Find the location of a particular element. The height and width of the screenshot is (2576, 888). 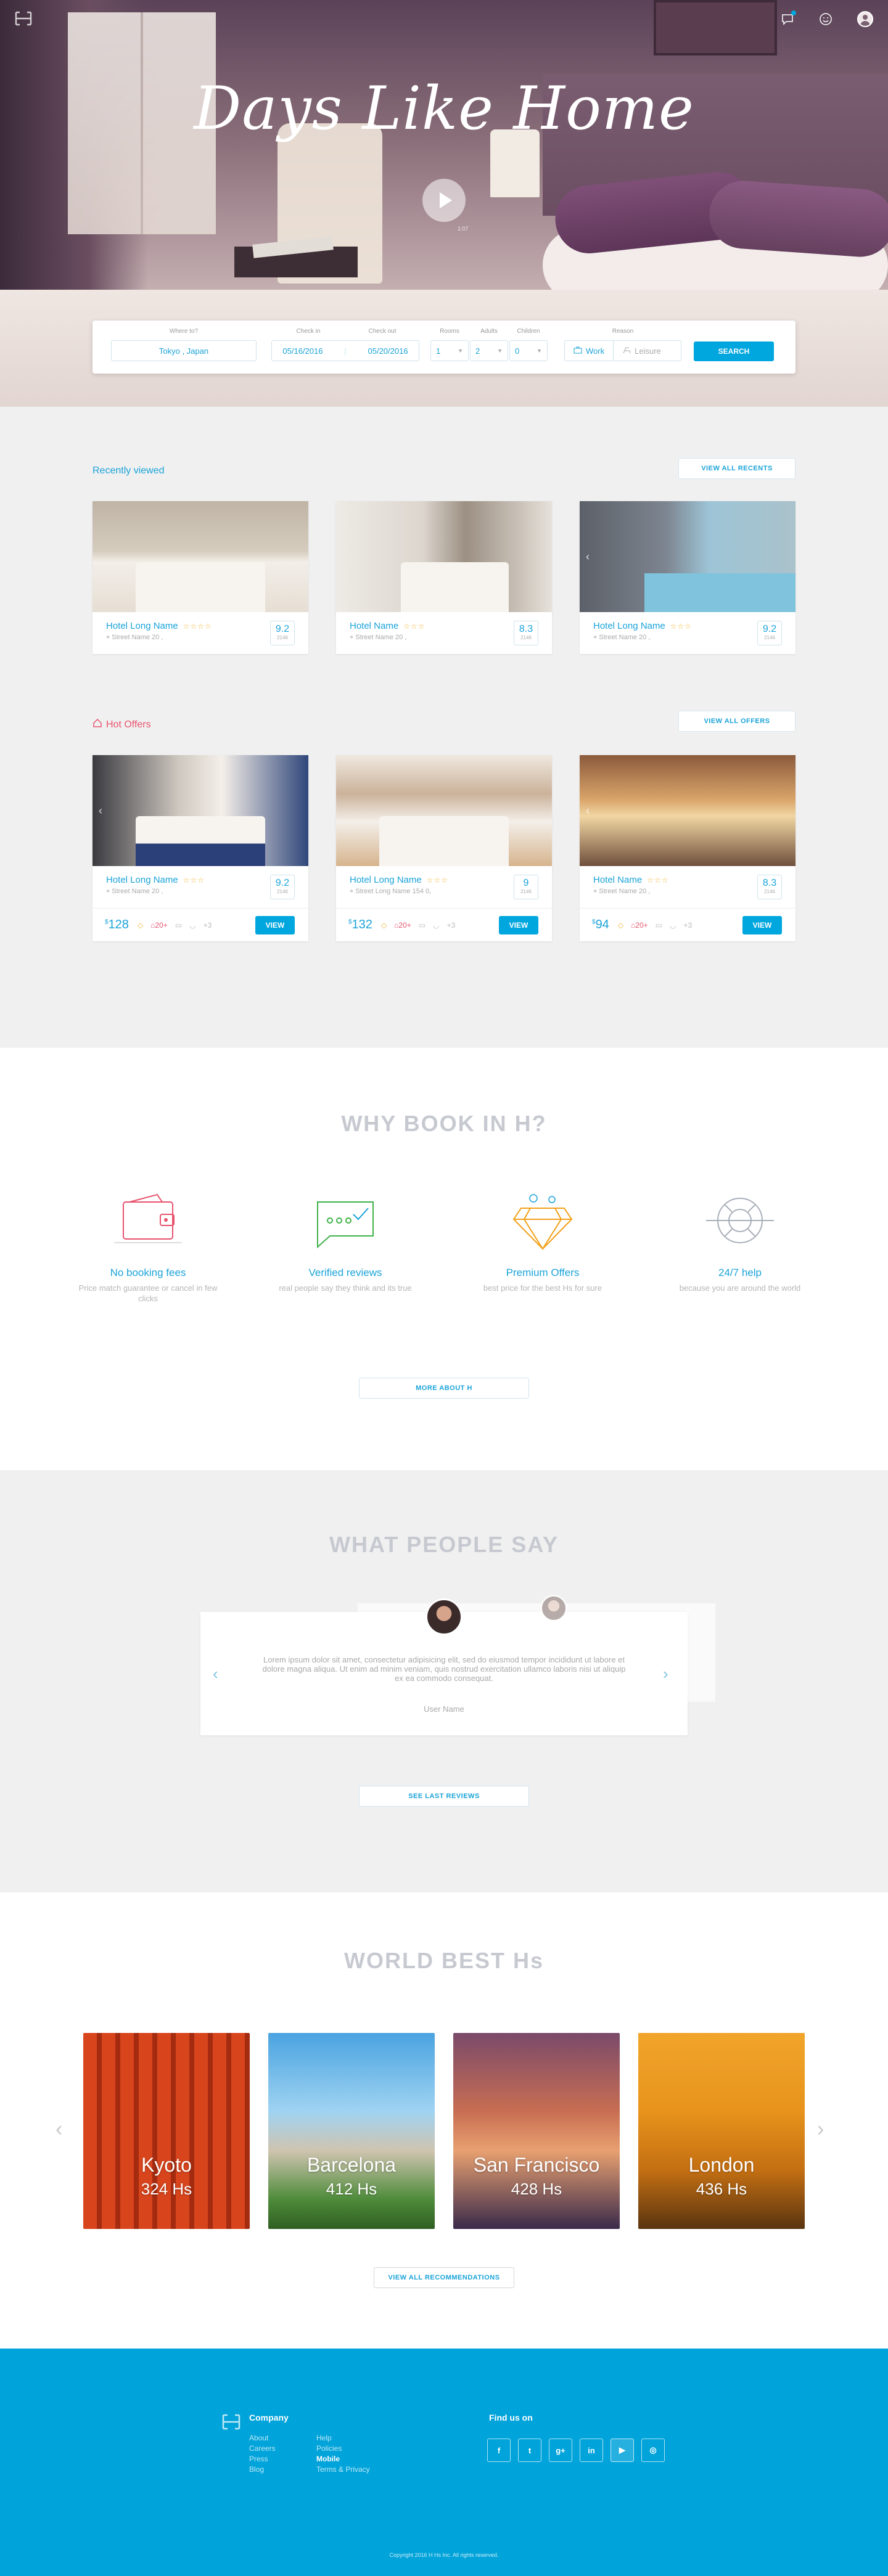

youtube-icon: ▶ is located at coordinates (622, 2450).